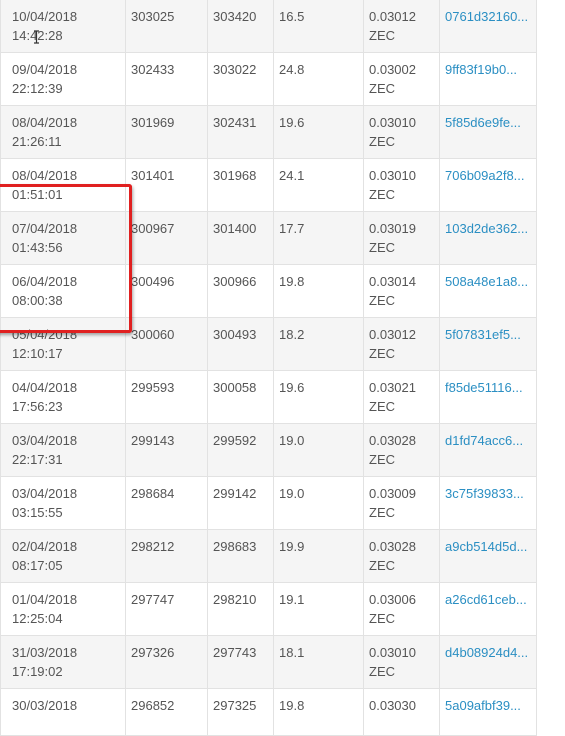  I want to click on date-cell: 01/04/2018 12:25:04, so click(63, 609).